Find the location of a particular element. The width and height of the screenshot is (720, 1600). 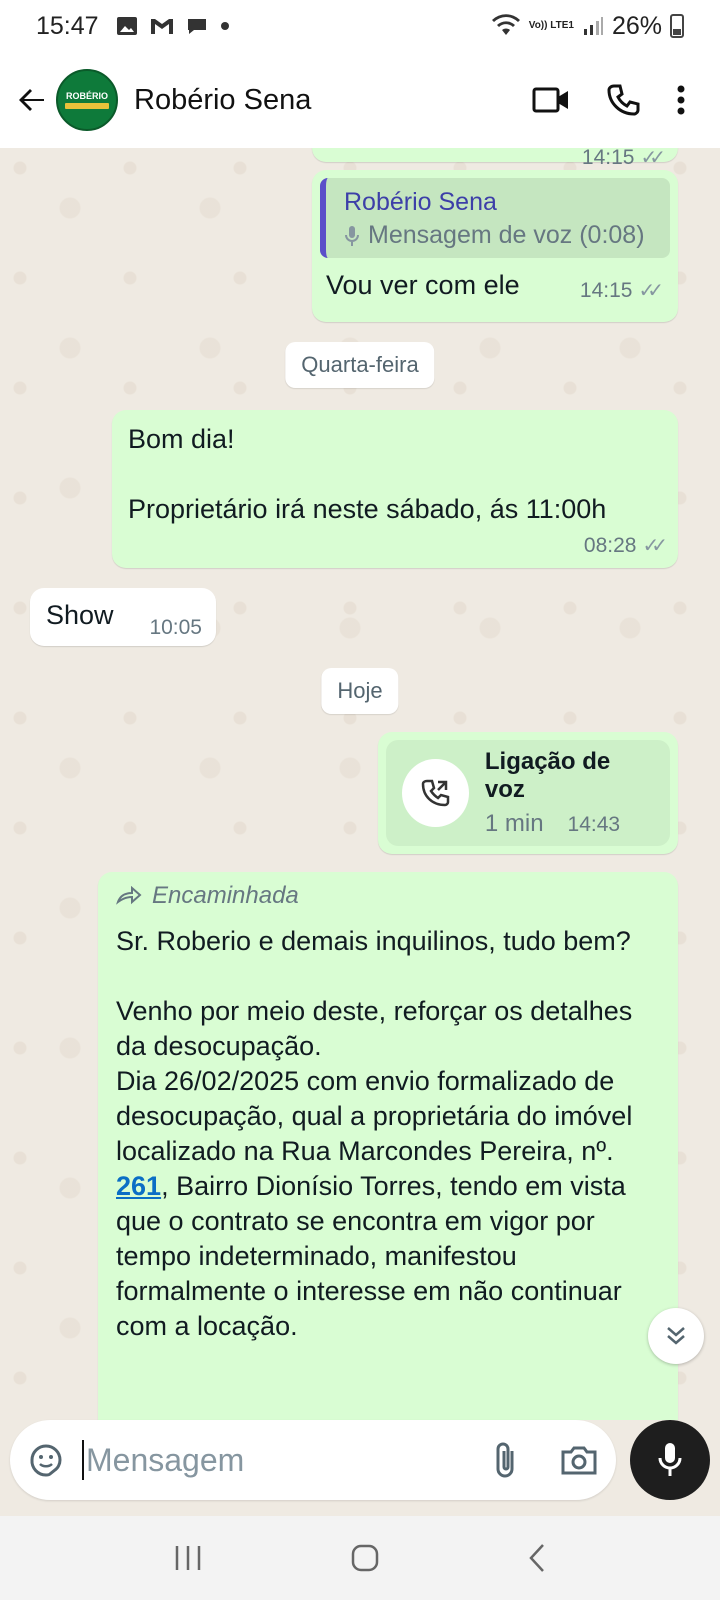

back-nav-icon is located at coordinates (537, 1558).